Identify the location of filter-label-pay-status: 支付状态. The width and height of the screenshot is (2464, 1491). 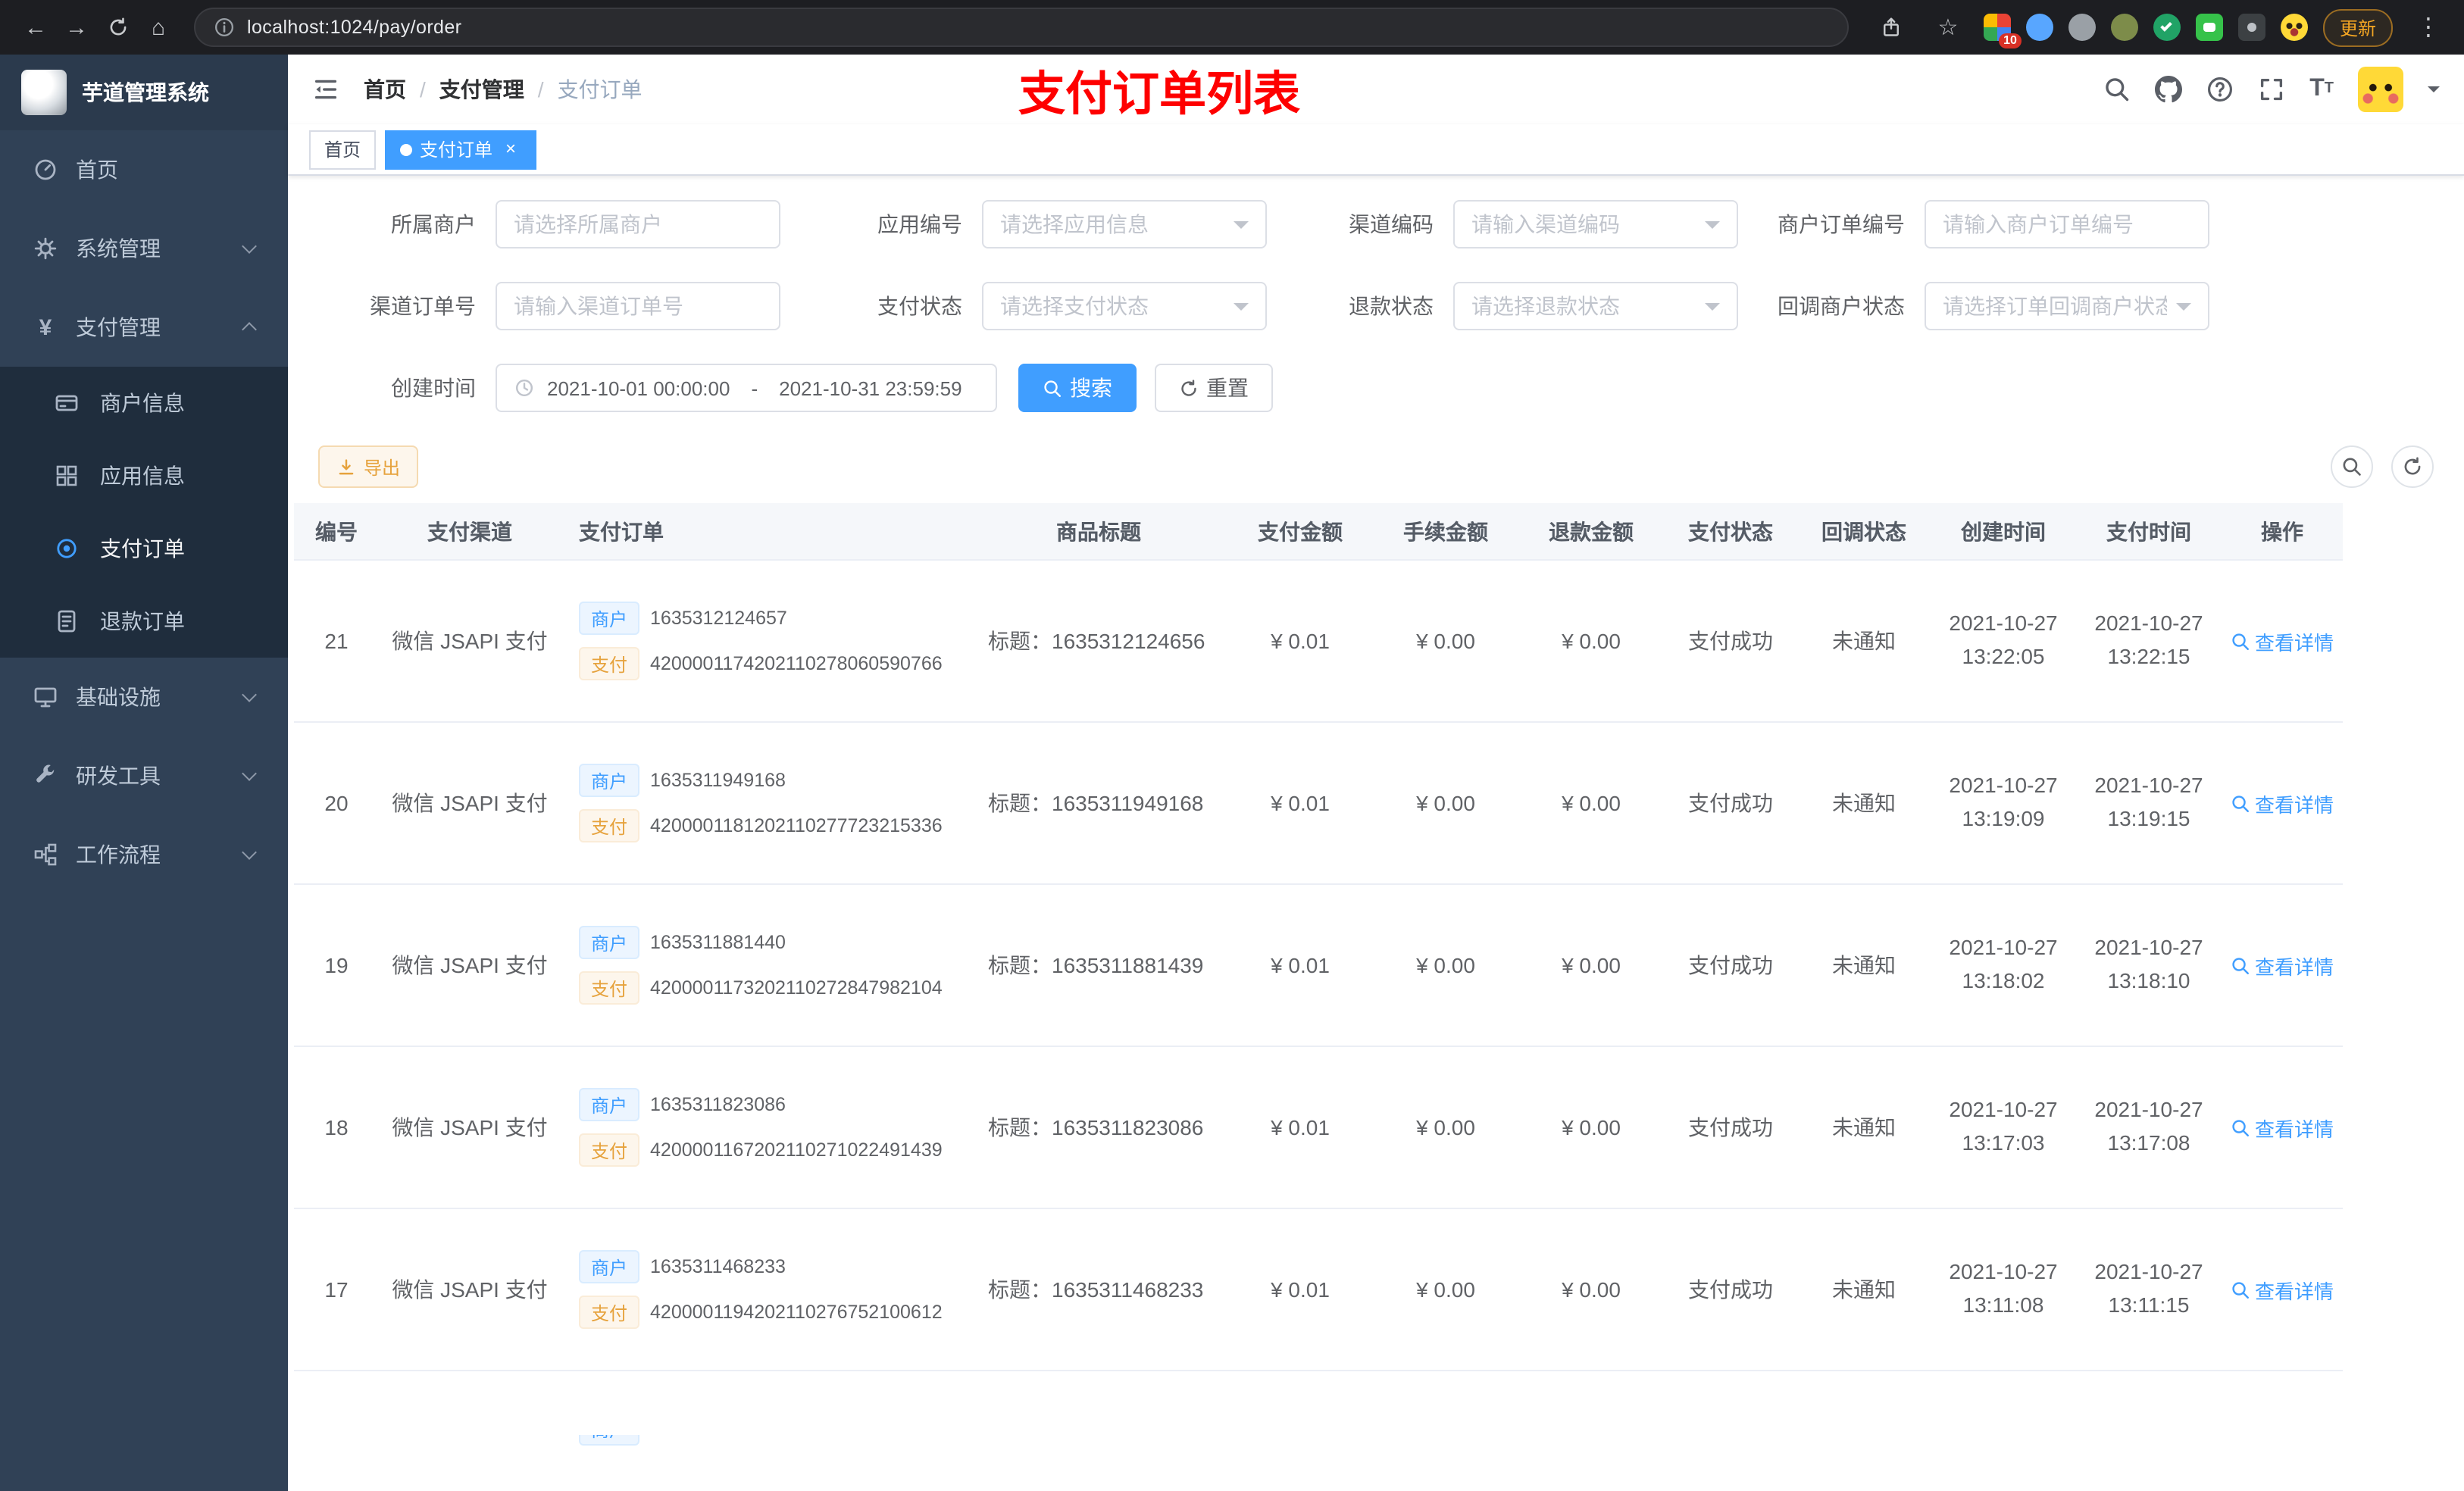
(919, 306).